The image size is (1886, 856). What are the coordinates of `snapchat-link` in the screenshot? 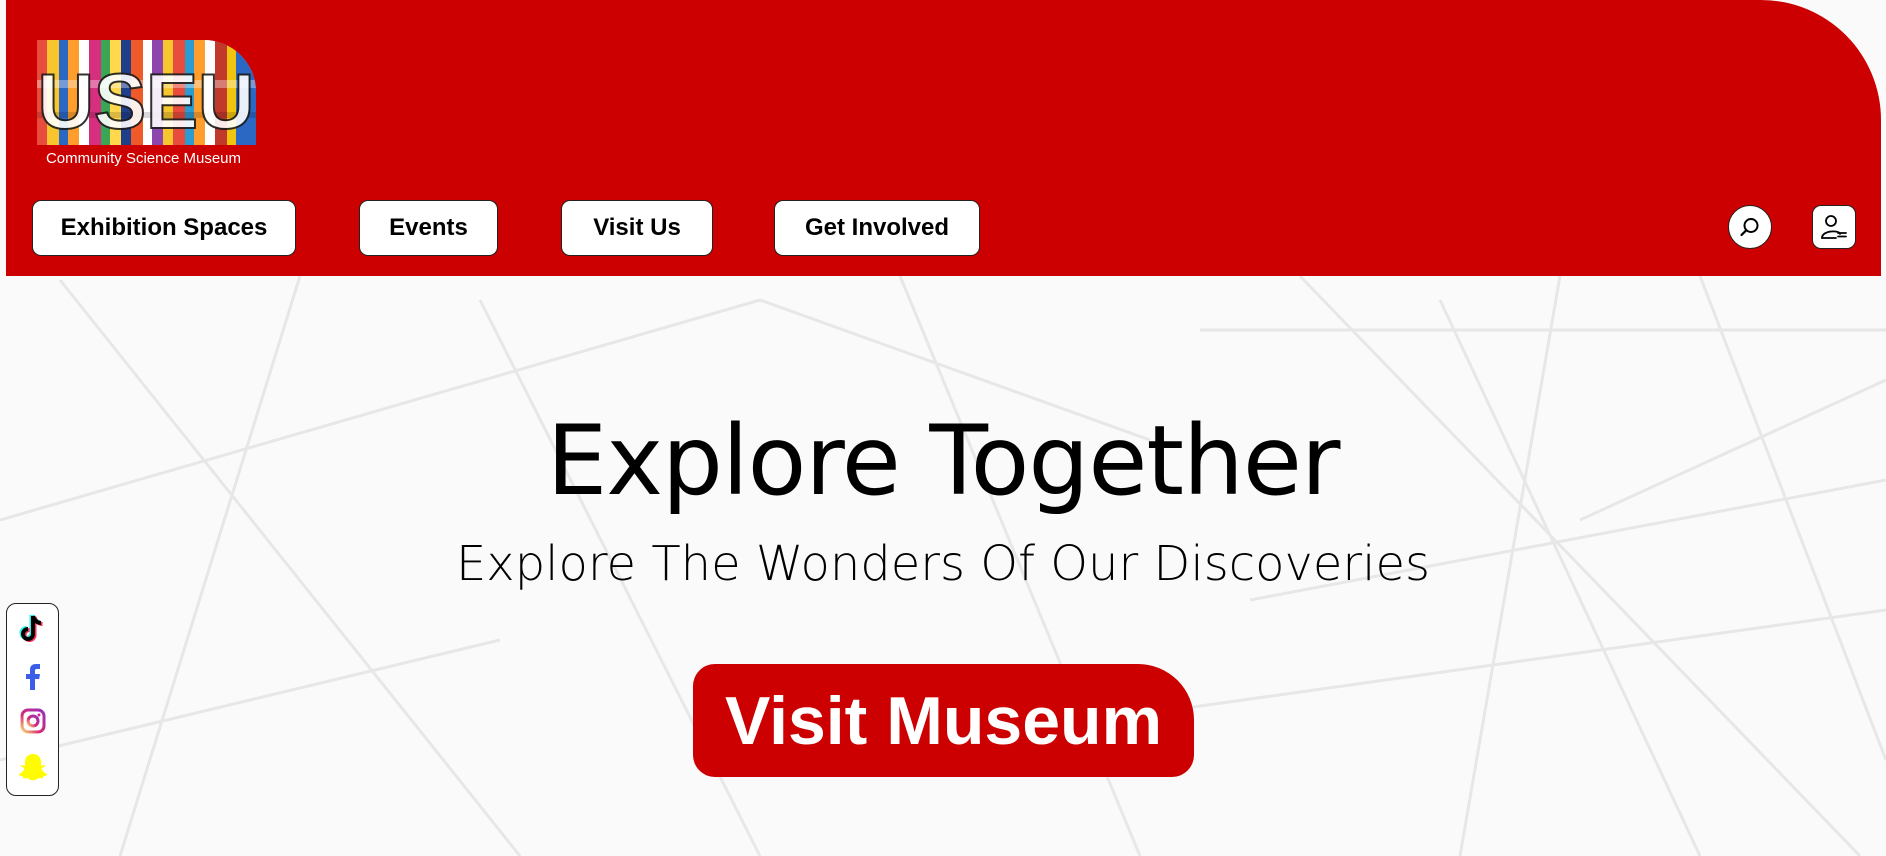 It's located at (33, 767).